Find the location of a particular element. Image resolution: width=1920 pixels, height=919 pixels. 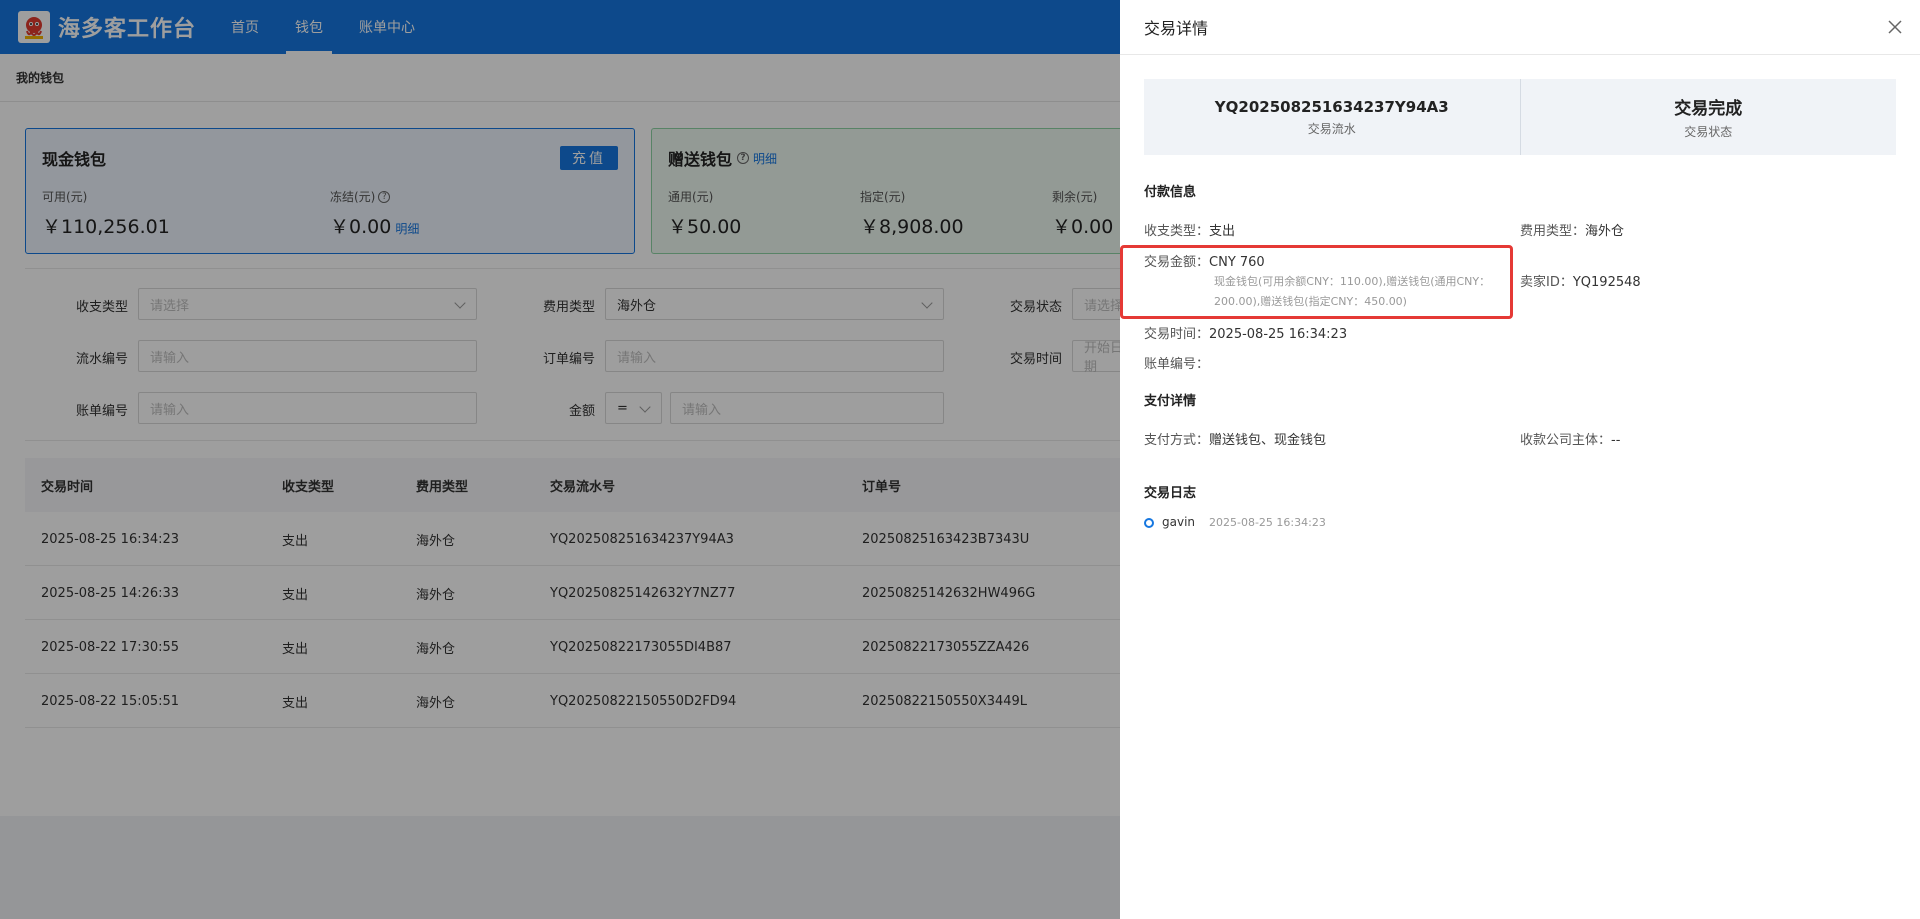

seller-row: 卖家ID：YQ192548 is located at coordinates (1580, 280).